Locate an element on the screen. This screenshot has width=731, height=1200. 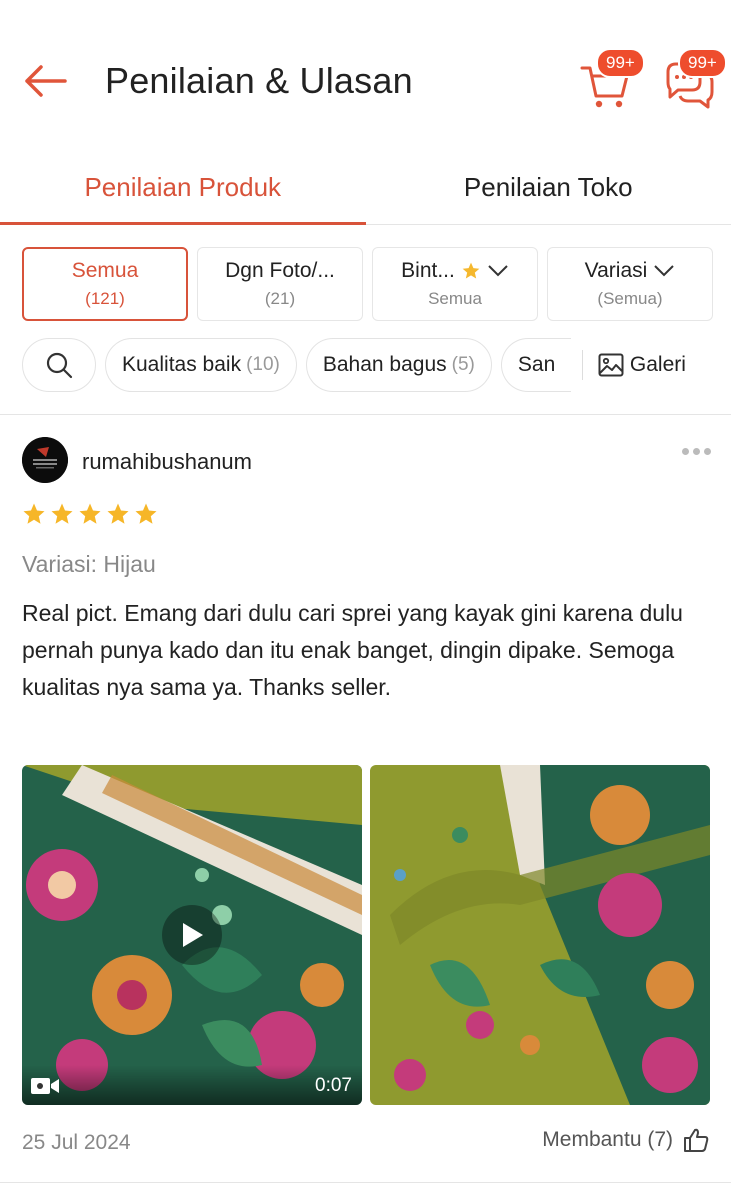
play-icon is located at coordinates (193, 935).